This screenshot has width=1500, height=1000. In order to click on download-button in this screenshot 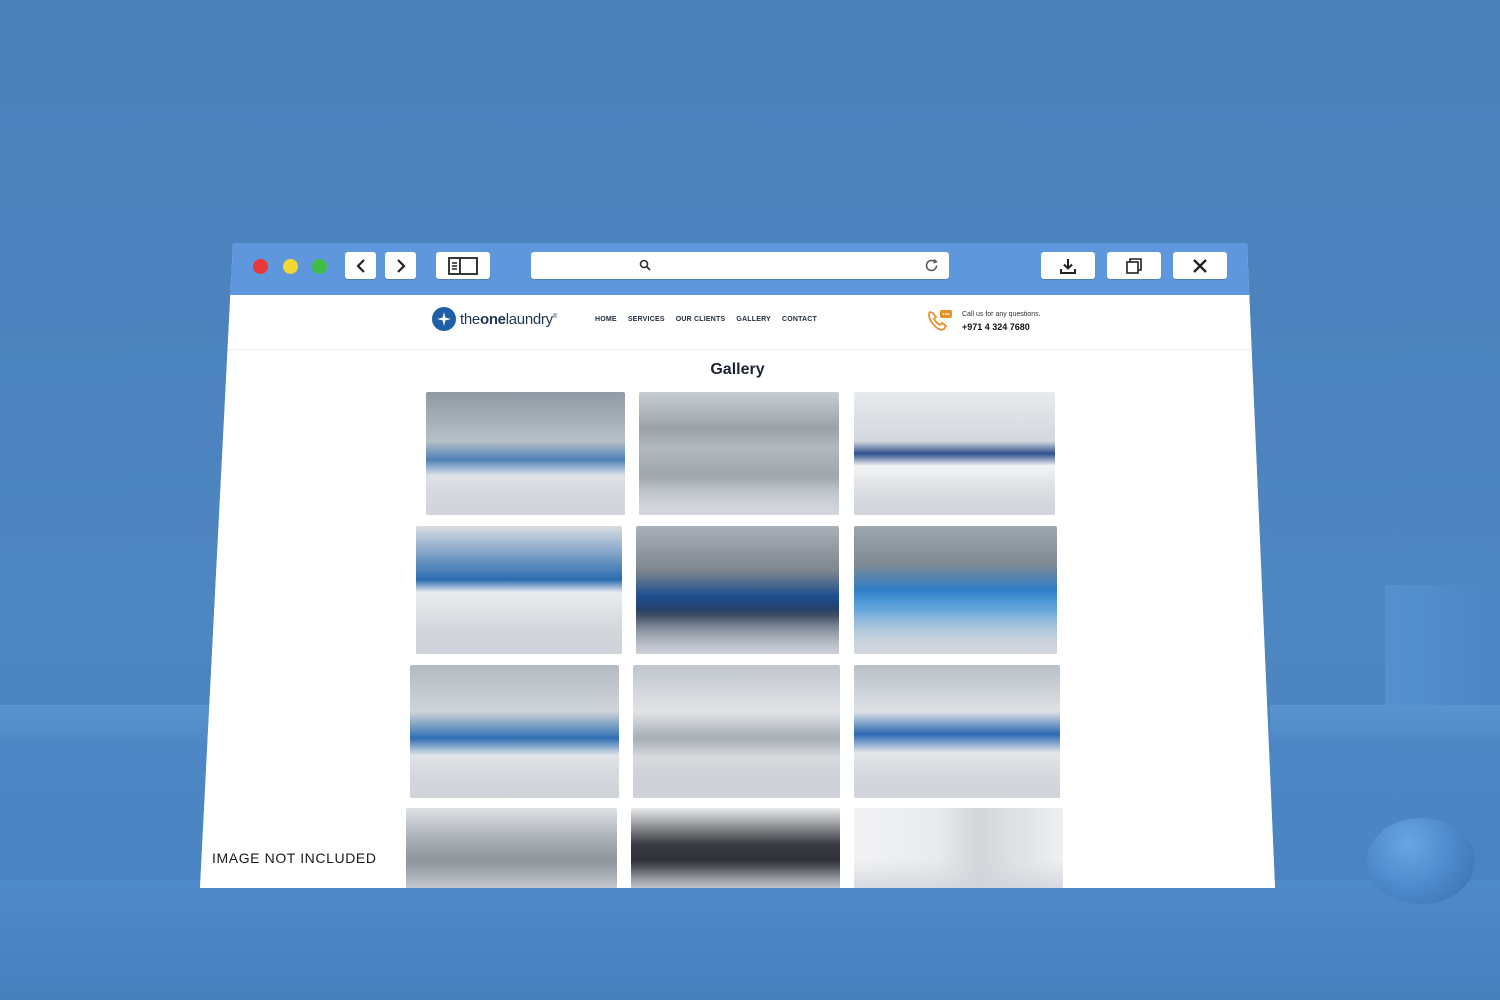, I will do `click(1068, 265)`.